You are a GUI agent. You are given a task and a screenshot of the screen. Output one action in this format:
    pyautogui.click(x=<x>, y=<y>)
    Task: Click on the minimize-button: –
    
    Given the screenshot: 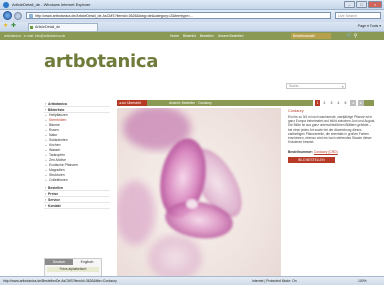 What is the action you would take?
    pyautogui.click(x=349, y=4)
    